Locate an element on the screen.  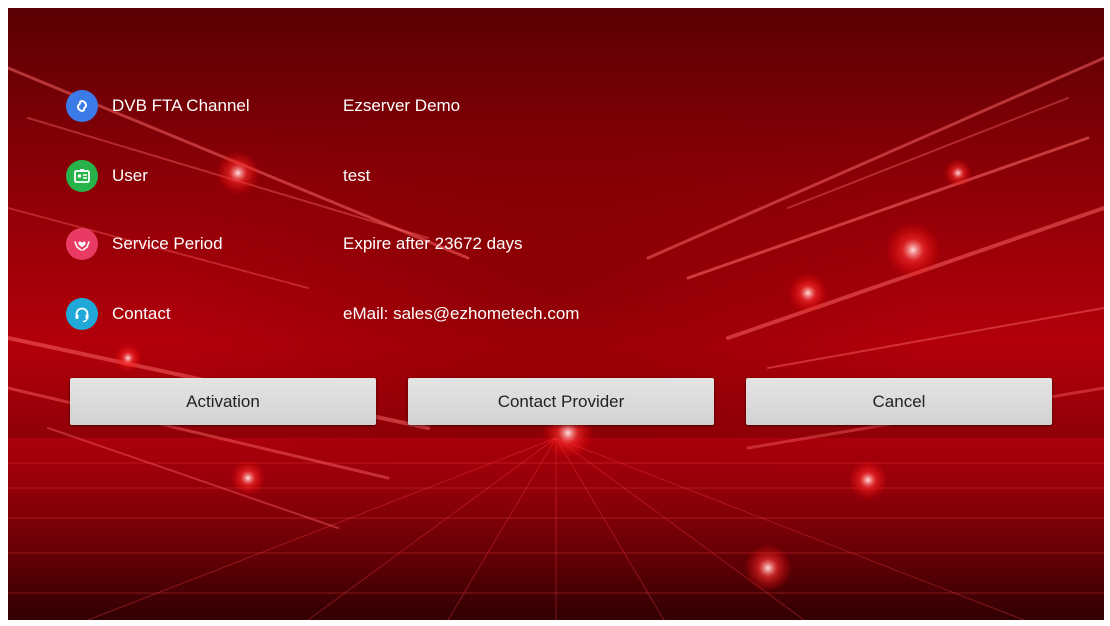
cancel-button: Cancel is located at coordinates (899, 401).